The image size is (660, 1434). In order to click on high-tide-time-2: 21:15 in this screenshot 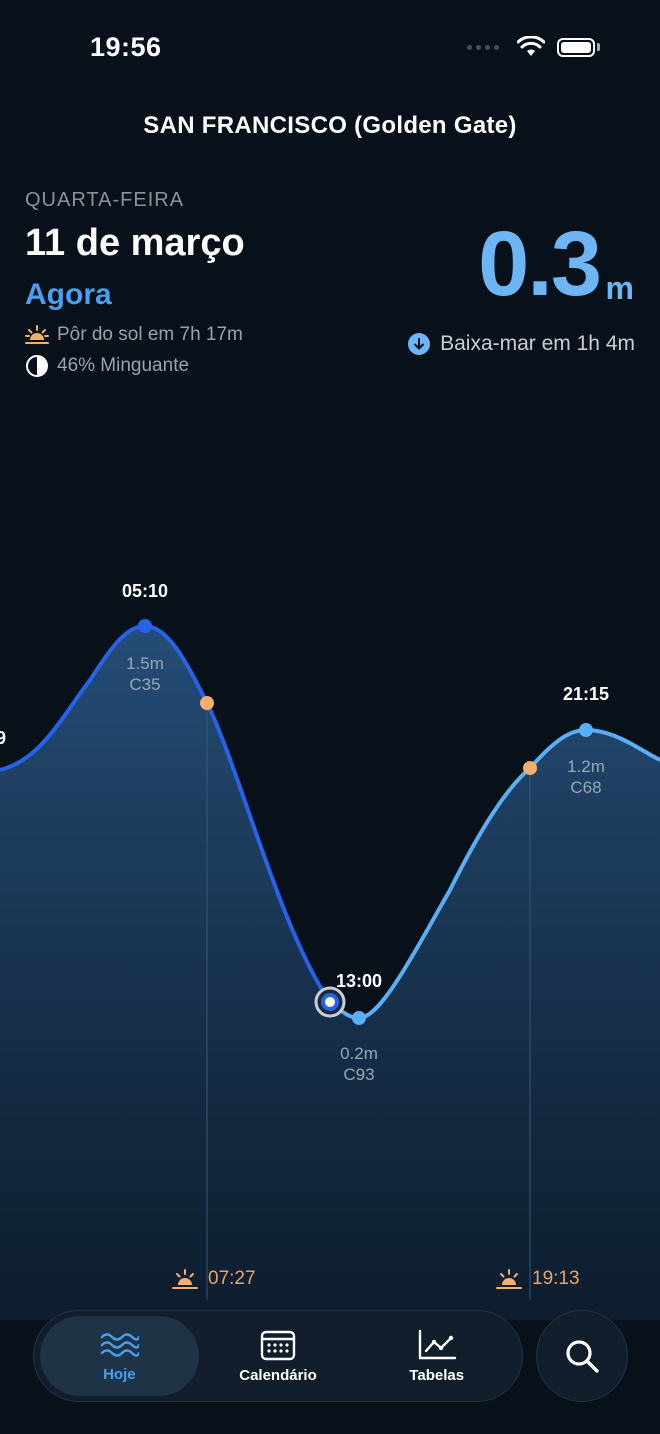, I will do `click(586, 694)`.